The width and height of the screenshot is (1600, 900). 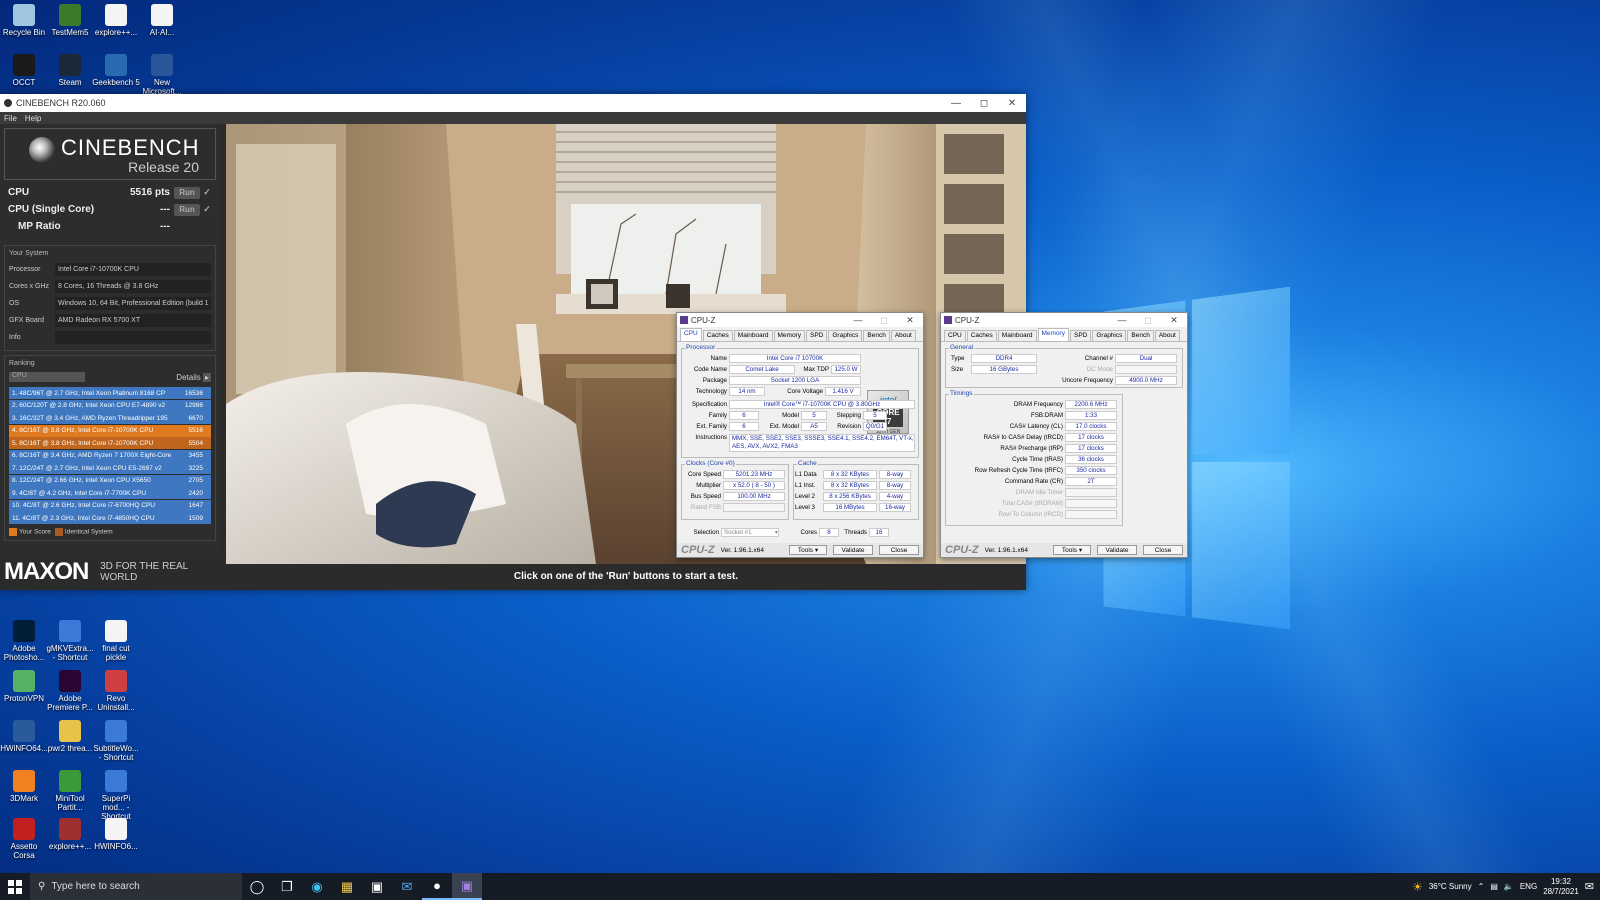 I want to click on desktop-icon: Assetto Corsa, so click(x=24, y=839).